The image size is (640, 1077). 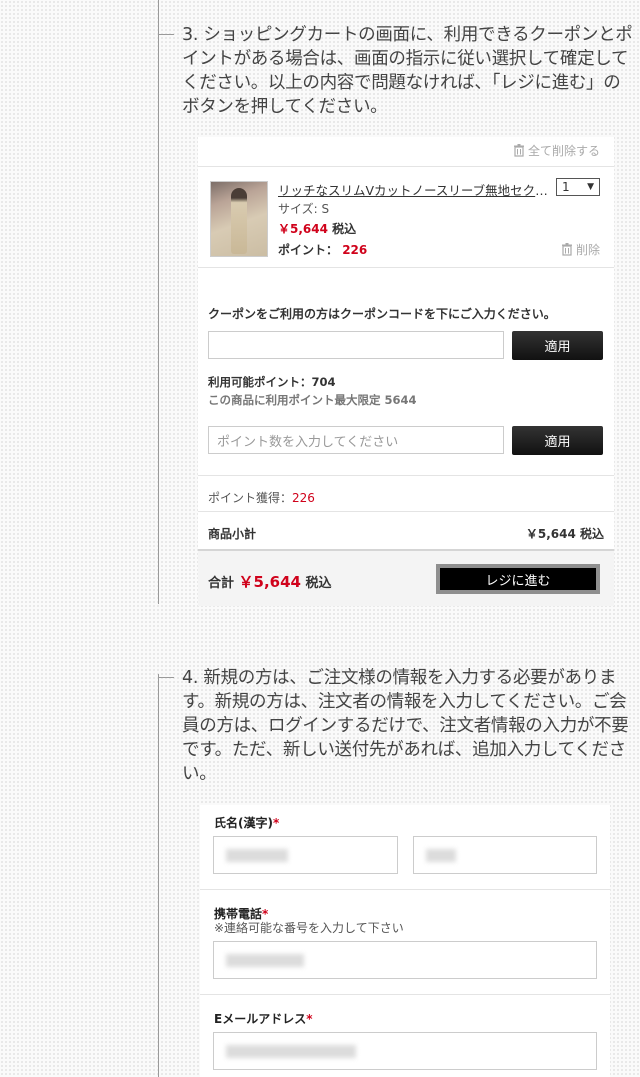 I want to click on delete-all-label: 全て削除する, so click(x=563, y=151).